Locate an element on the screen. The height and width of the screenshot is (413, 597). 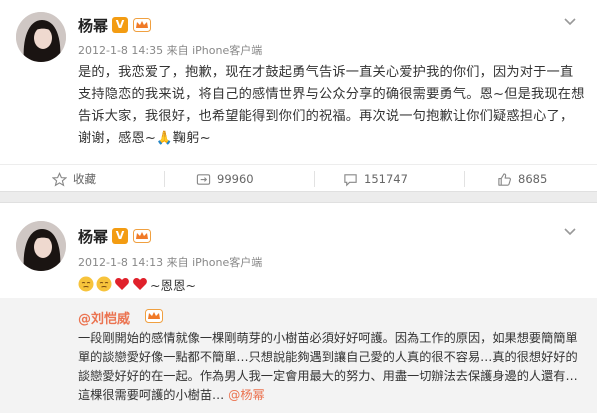
thumbs-up-icon is located at coordinates (504, 179).